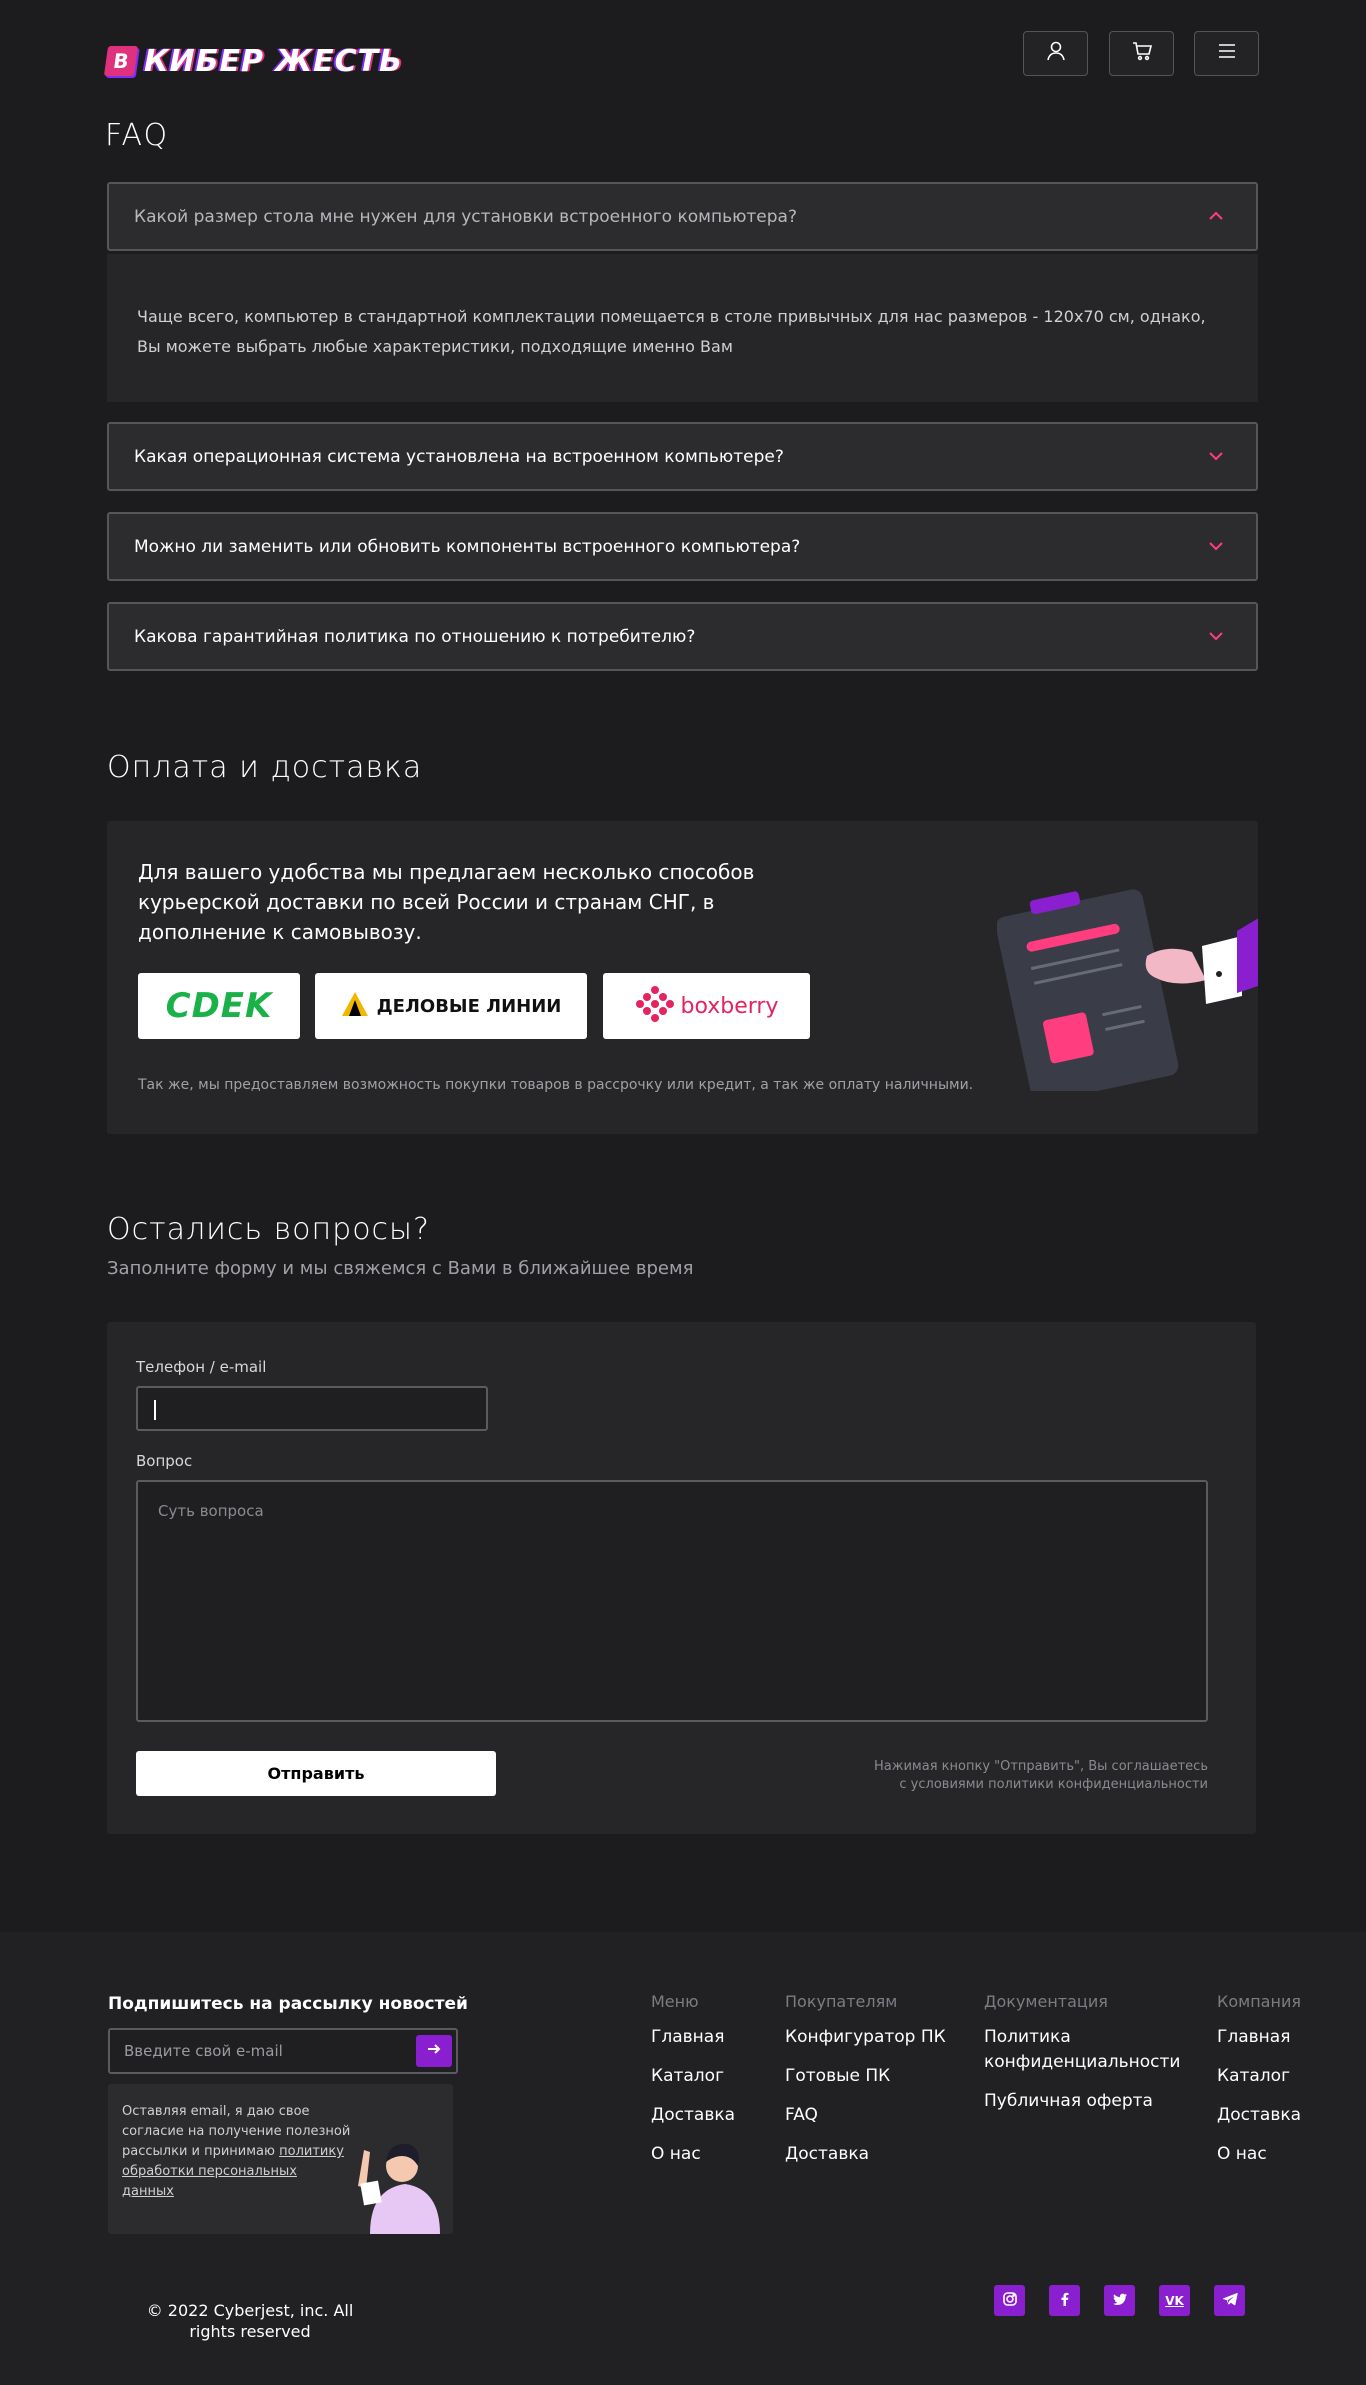  Describe the element at coordinates (1046, 2001) in the screenshot. I see `footer-column-title: Документация` at that location.